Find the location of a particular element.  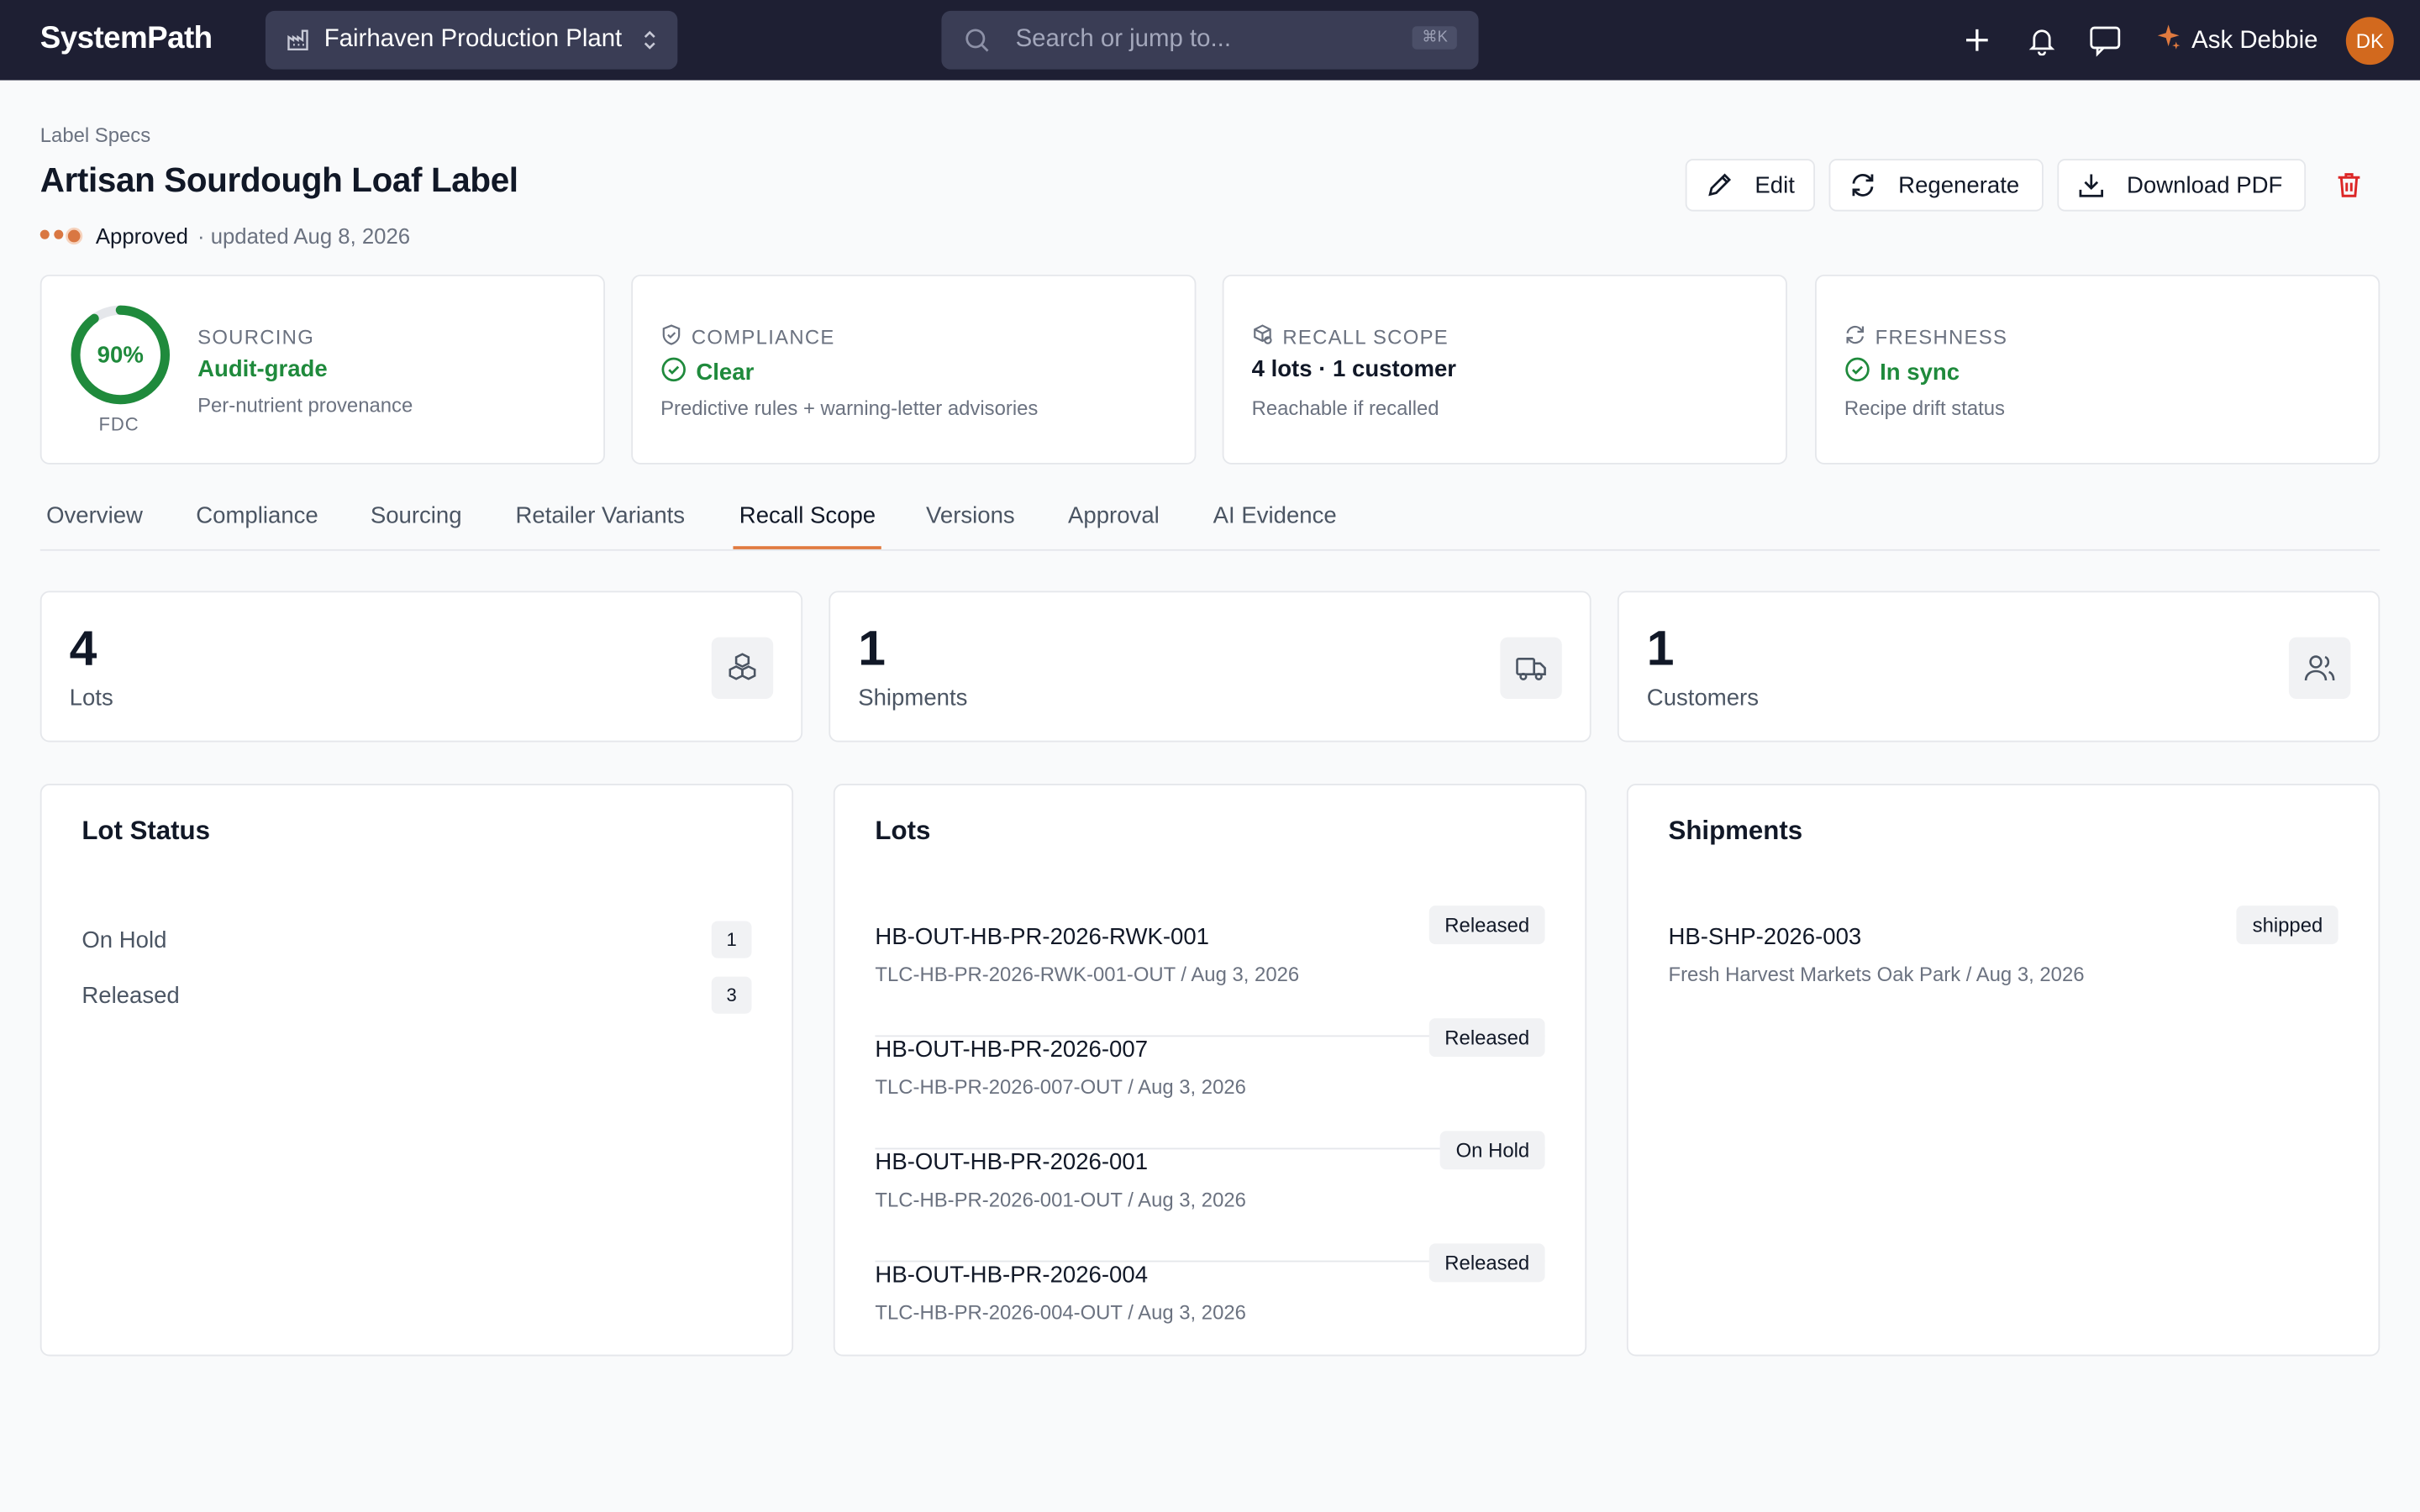

lot-status-row: Released 3 is located at coordinates (417, 995).